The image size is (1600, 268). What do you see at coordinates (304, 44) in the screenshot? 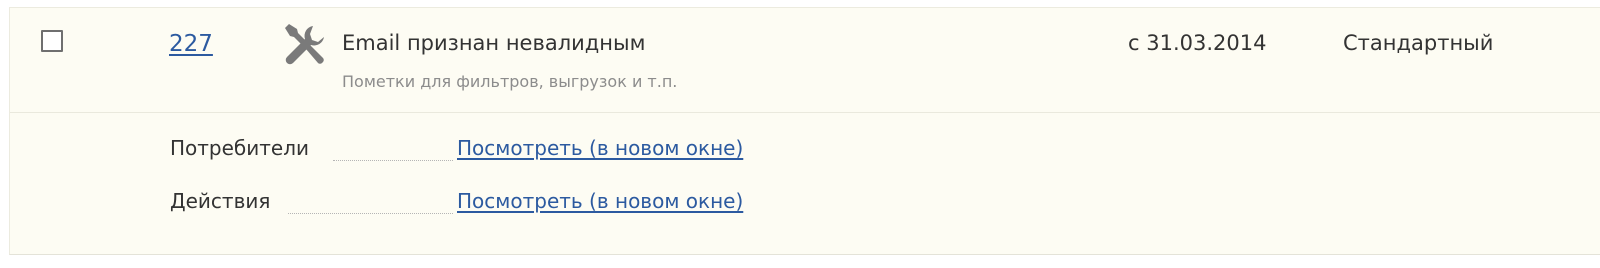
I see `tools-icon` at bounding box center [304, 44].